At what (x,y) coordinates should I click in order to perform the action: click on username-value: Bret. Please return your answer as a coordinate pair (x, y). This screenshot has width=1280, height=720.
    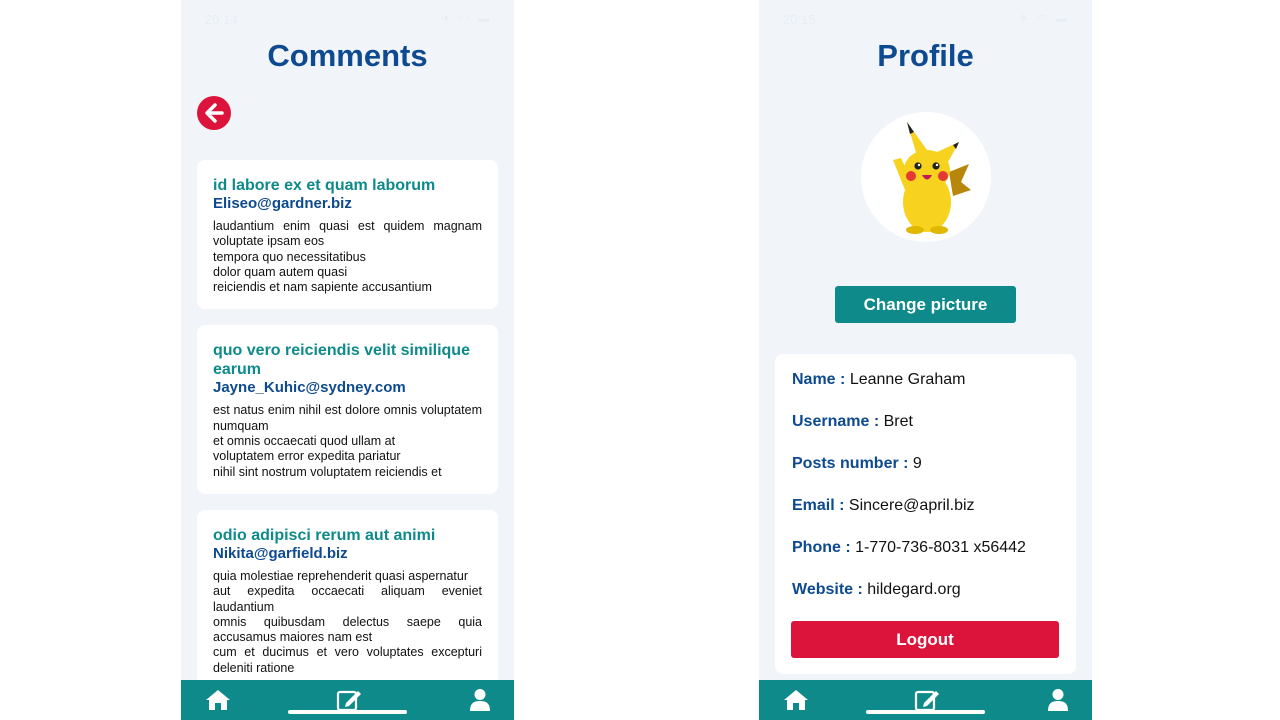
    Looking at the image, I should click on (898, 421).